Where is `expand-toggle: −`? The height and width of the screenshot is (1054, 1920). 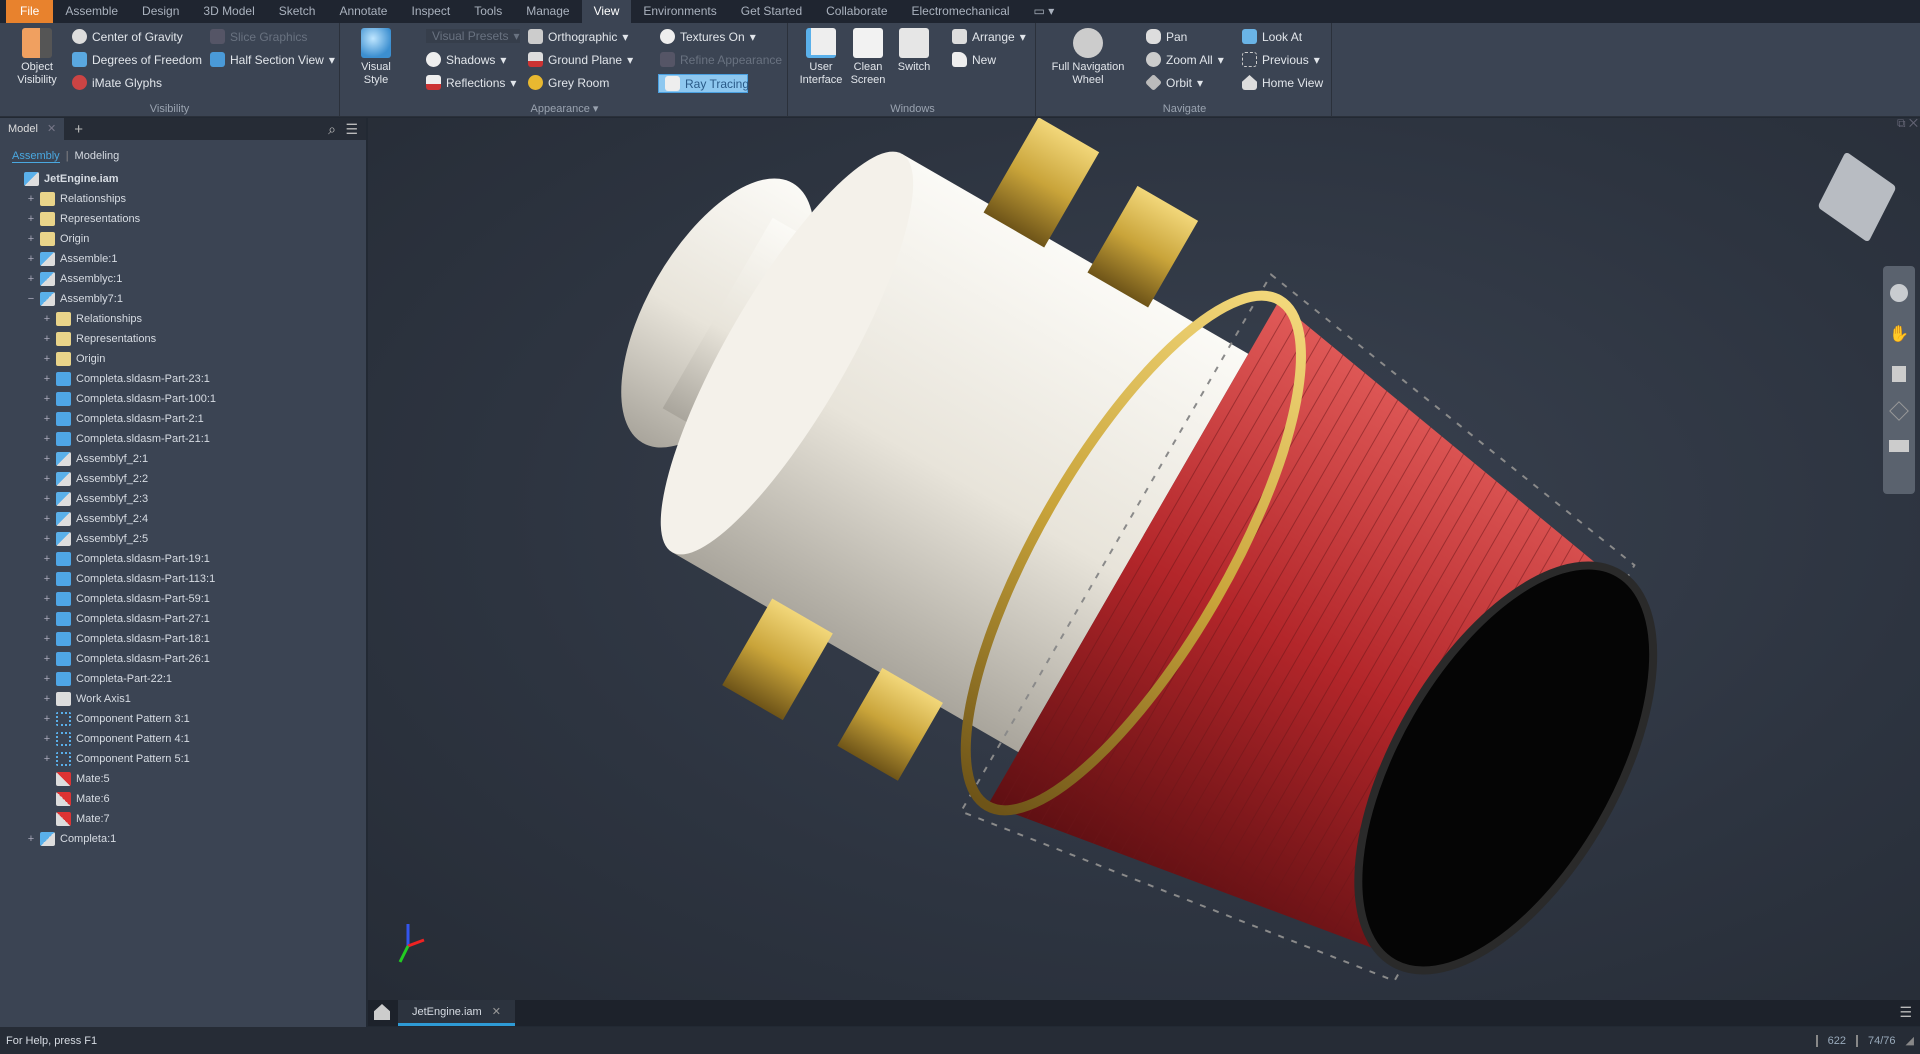
expand-toggle: − is located at coordinates (31, 299).